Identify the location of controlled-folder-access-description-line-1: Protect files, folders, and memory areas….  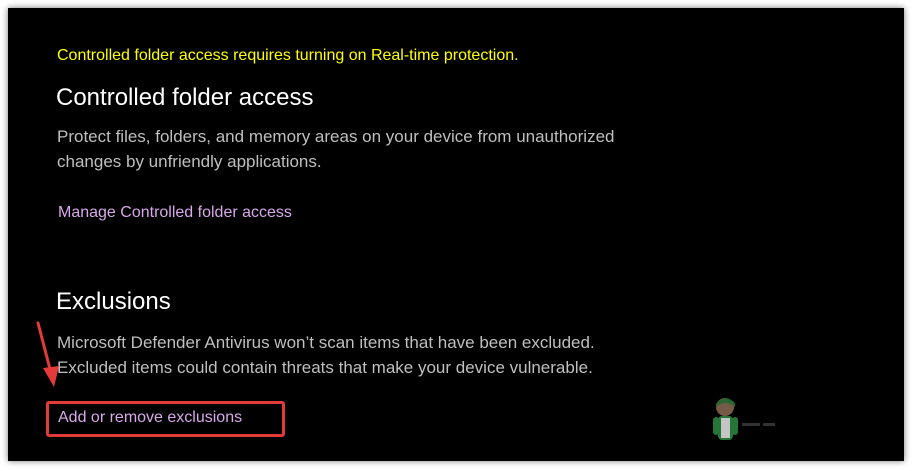
(336, 136).